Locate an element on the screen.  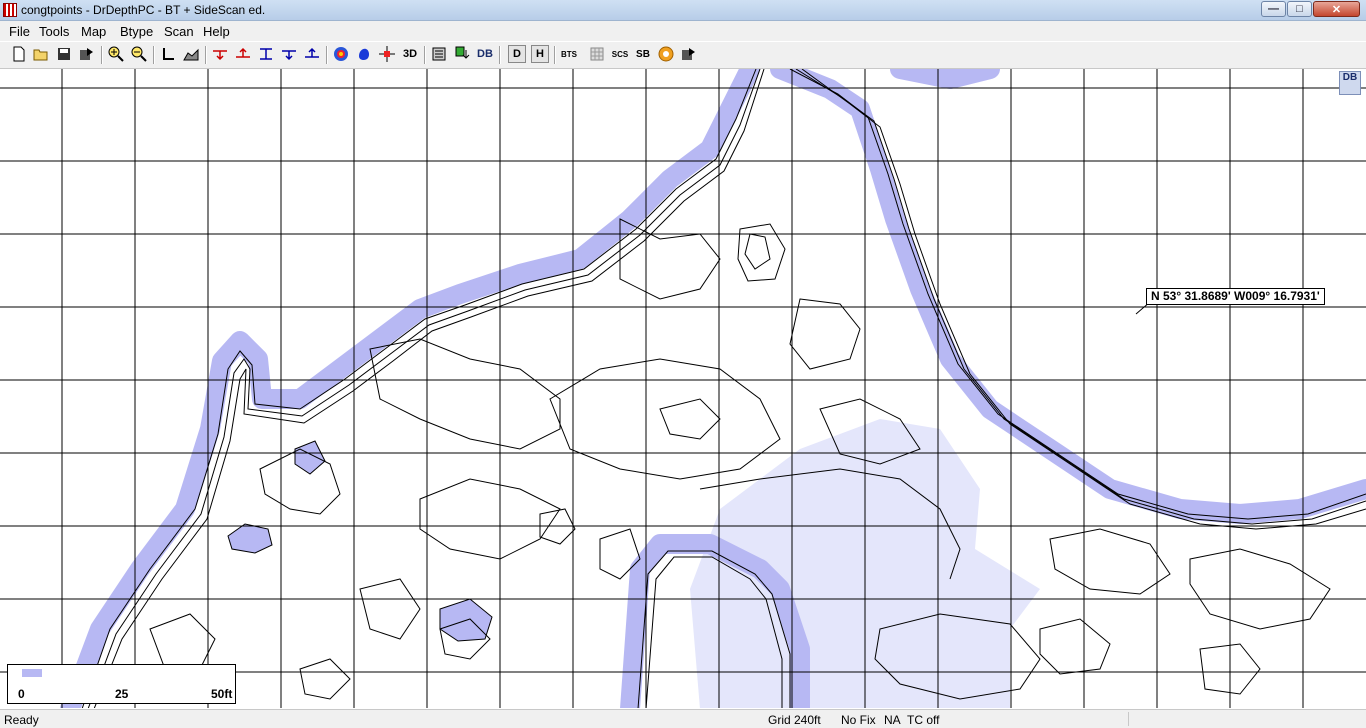
status-na: NA is located at coordinates (892, 720).